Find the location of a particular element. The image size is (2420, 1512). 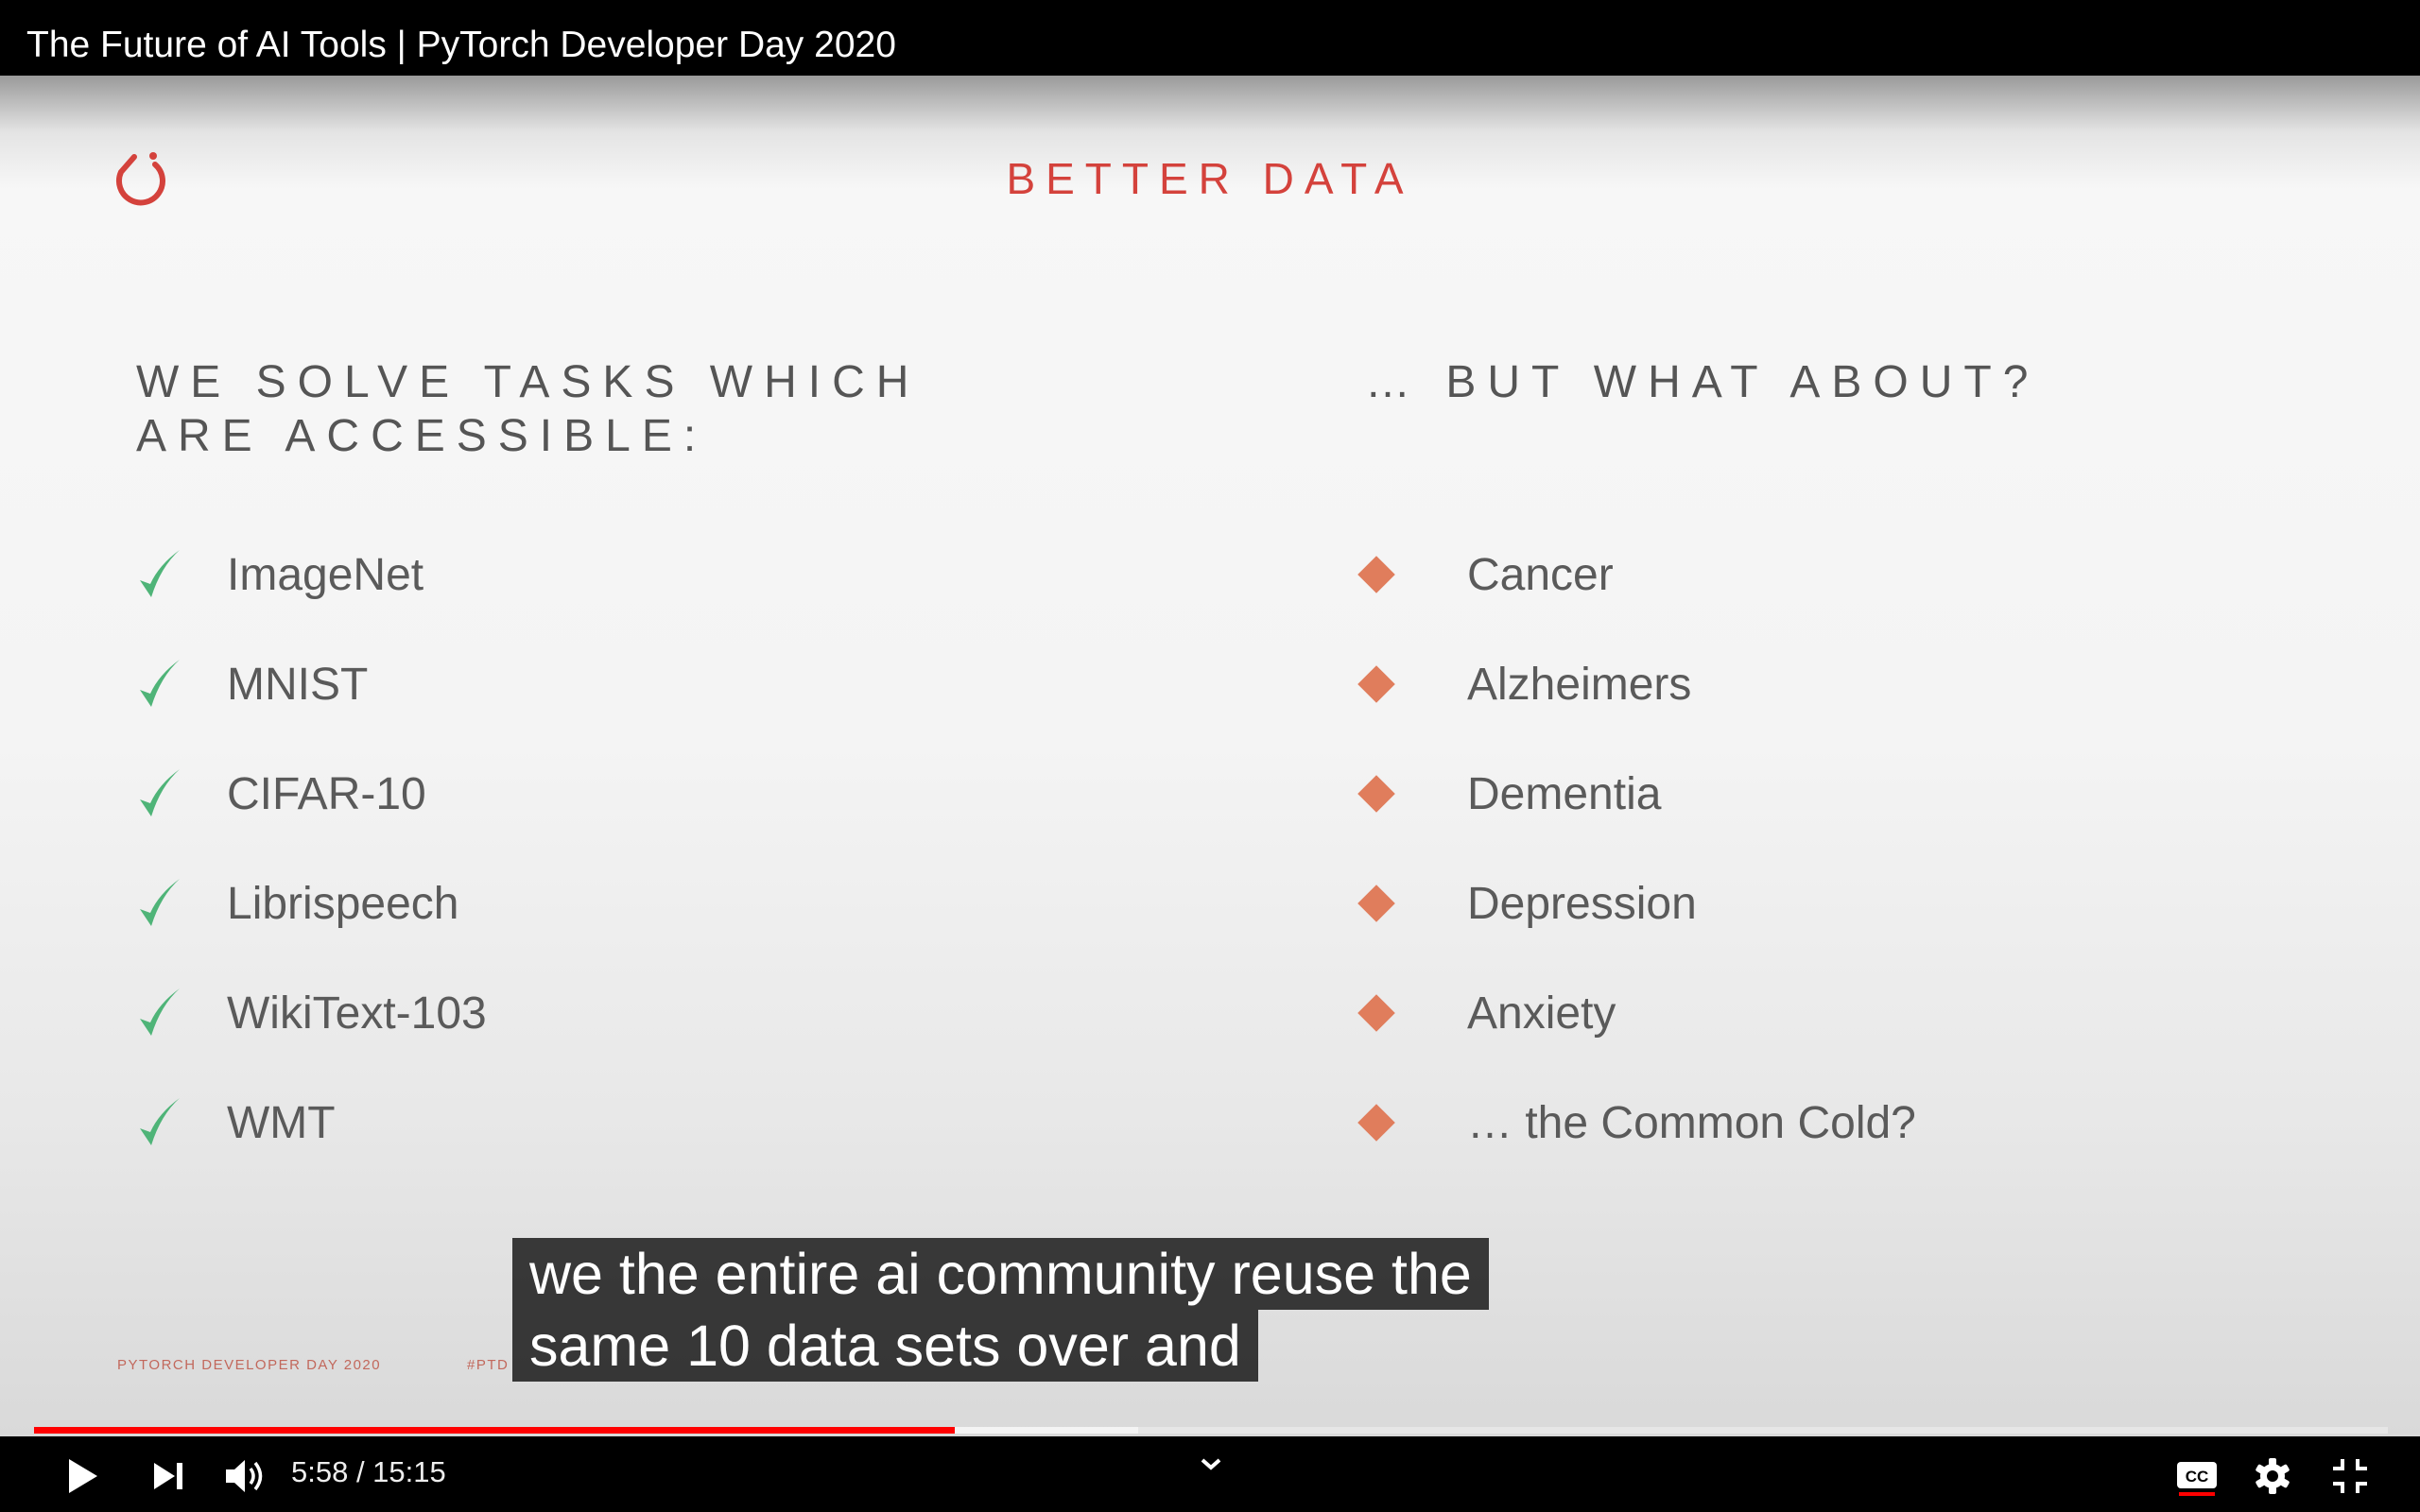

list-item: WikiText-103 is located at coordinates (311, 1013).